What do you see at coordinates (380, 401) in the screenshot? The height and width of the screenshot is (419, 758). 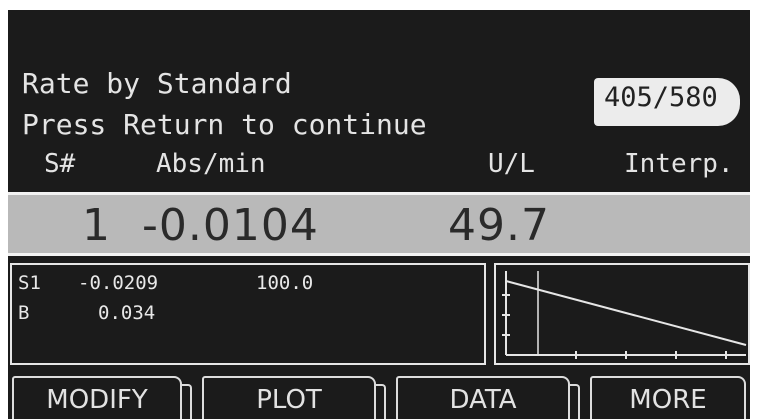 I see `plot-softkey-tab` at bounding box center [380, 401].